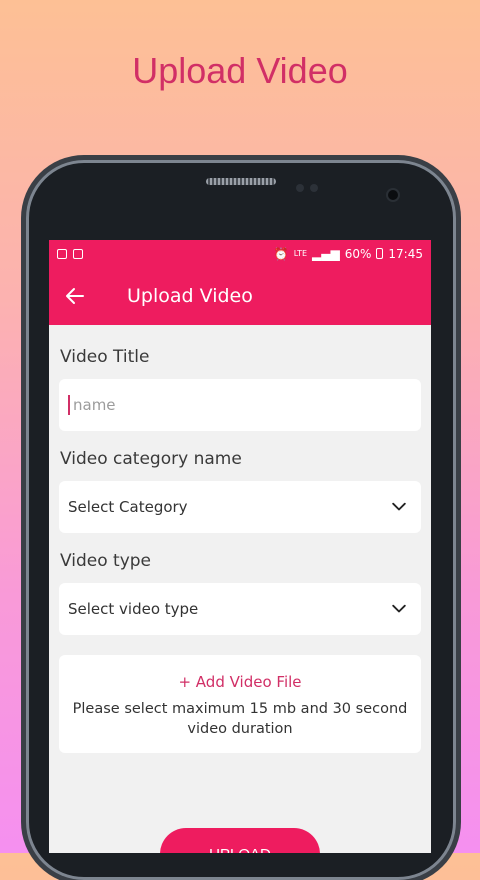 This screenshot has width=480, height=880. Describe the element at coordinates (240, 253) in the screenshot. I see `status-bar: ⏰ LTE ▂▄▆ 60% 17:45` at that location.